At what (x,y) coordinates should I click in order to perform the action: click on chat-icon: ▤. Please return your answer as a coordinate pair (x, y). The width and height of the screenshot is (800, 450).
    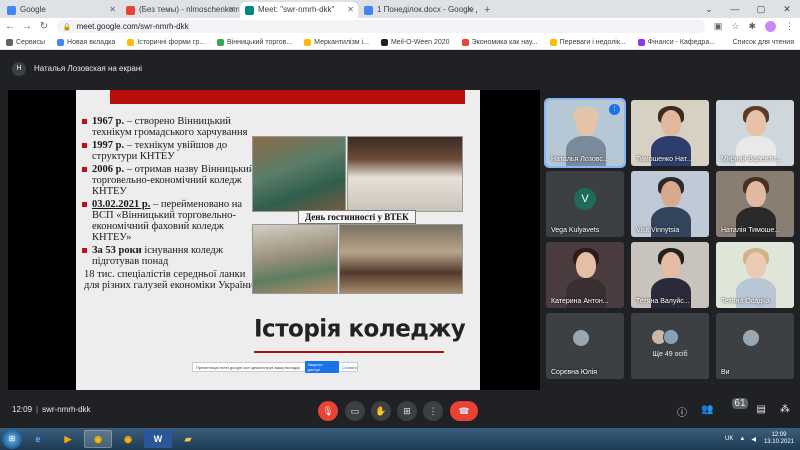
    Looking at the image, I should click on (761, 411).